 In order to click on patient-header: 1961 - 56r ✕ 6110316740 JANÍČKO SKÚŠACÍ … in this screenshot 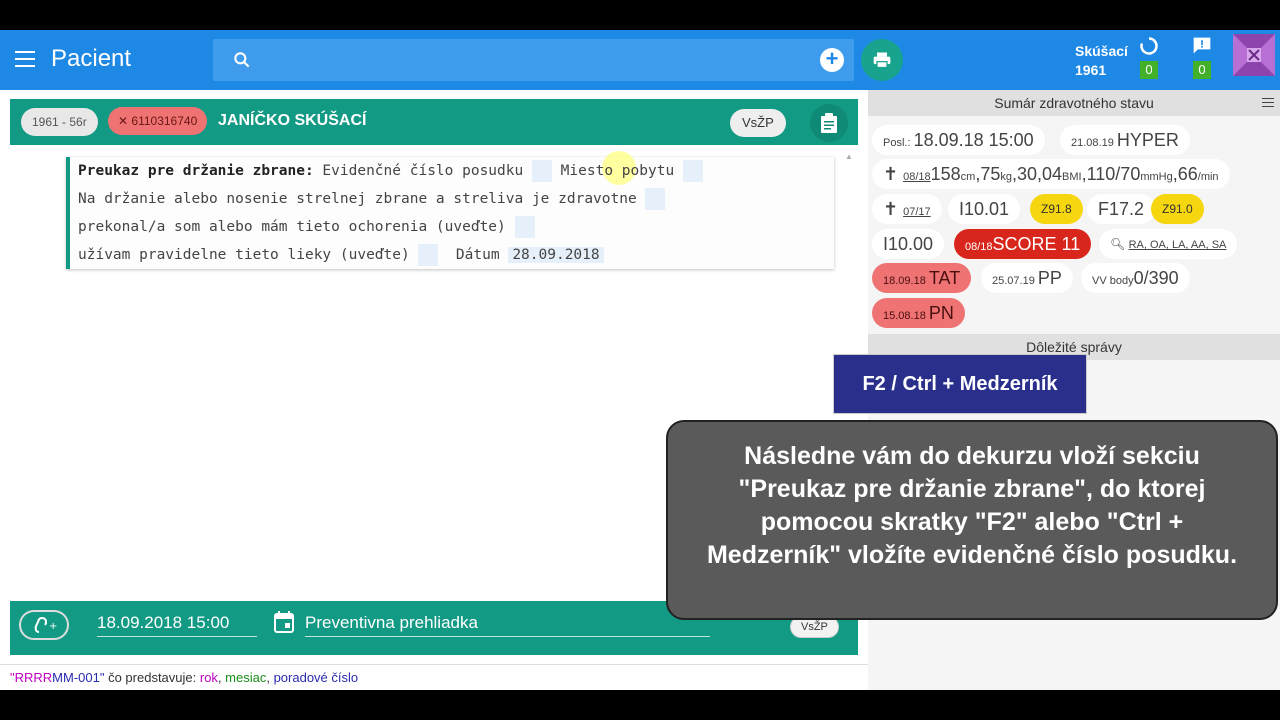, I will do `click(434, 122)`.